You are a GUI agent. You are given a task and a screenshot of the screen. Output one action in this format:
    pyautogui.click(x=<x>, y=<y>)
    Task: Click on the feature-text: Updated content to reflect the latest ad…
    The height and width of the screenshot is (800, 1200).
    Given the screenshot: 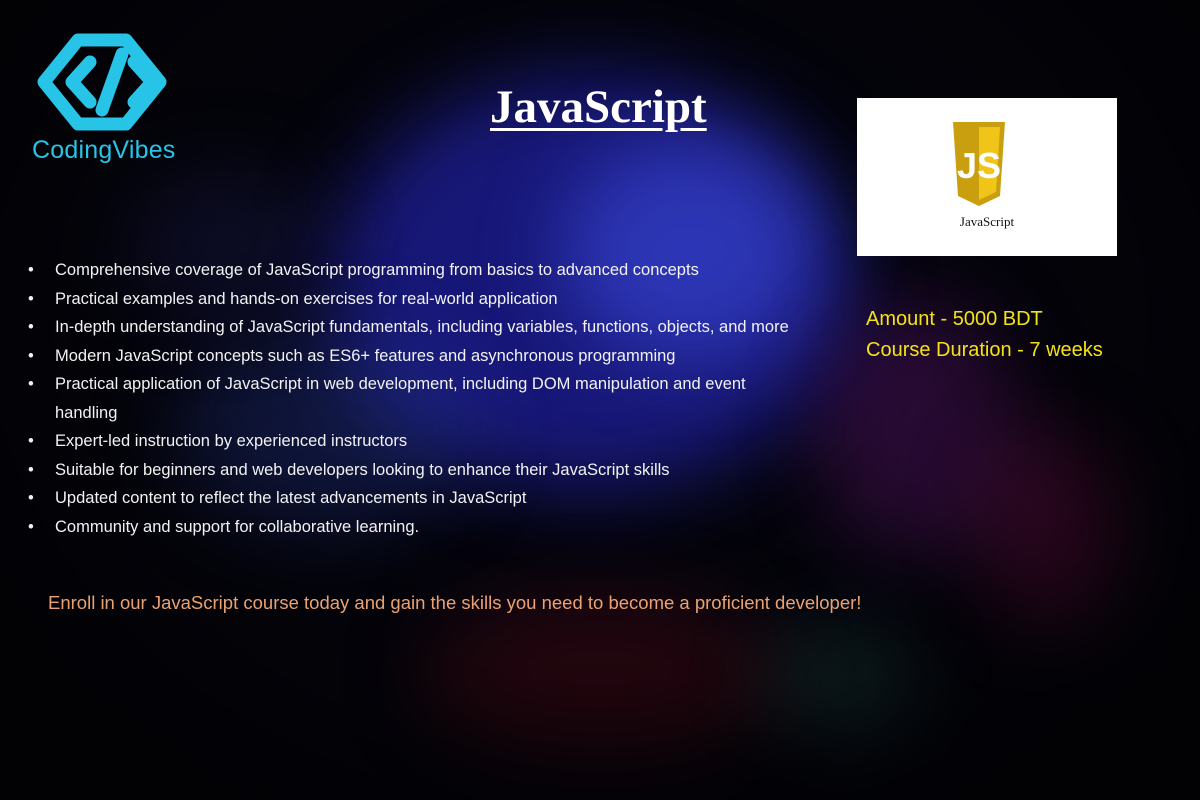 What is the action you would take?
    pyautogui.click(x=291, y=498)
    